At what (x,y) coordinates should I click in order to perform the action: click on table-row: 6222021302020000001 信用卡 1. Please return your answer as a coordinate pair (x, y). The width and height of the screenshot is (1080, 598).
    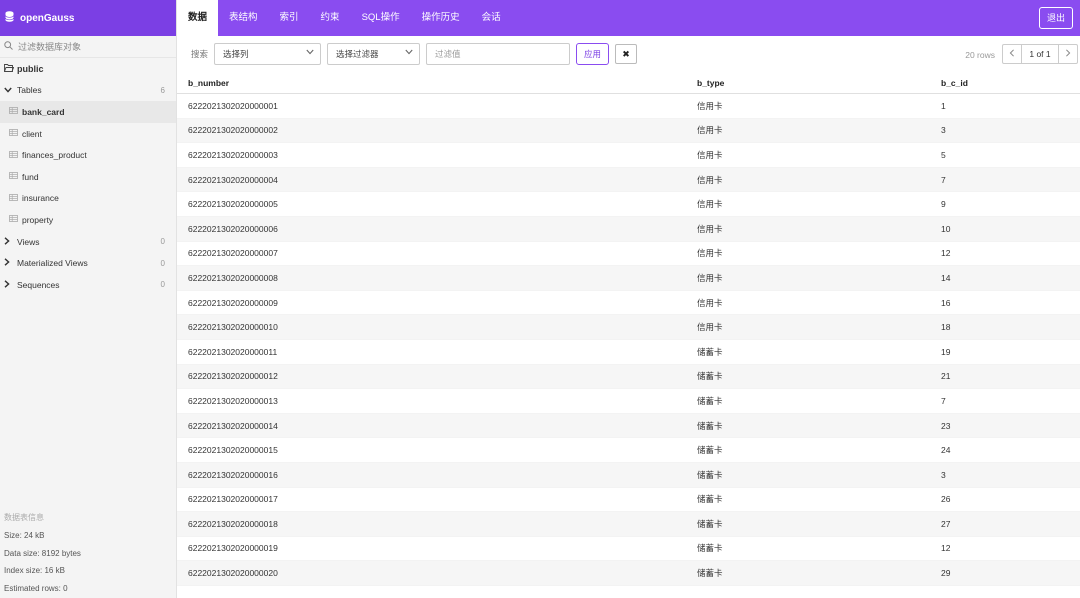
    Looking at the image, I should click on (628, 106).